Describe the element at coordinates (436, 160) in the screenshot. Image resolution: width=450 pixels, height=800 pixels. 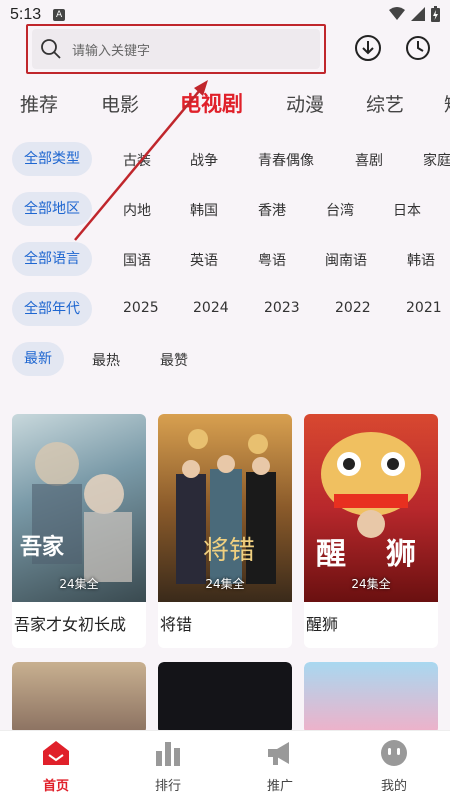
I see `filter-option: 家庭` at that location.